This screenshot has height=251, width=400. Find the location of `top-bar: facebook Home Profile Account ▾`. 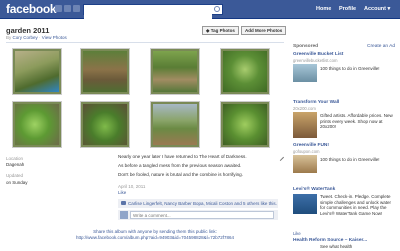

top-bar: facebook Home Profile Account ▾ is located at coordinates (200, 11).